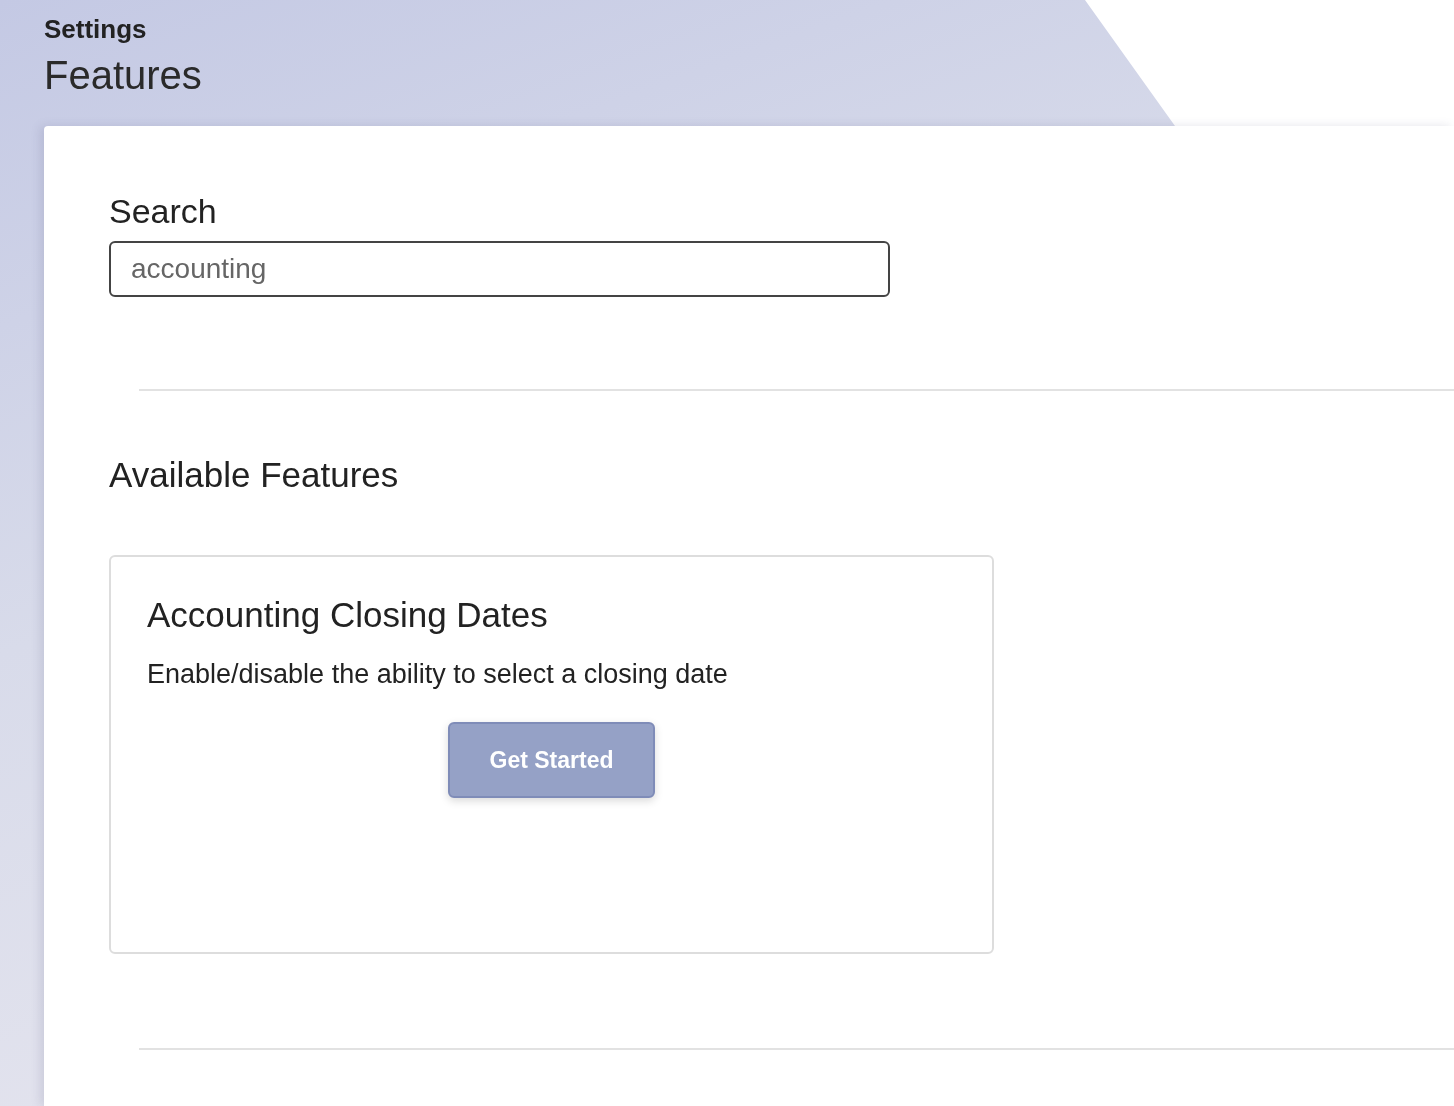  Describe the element at coordinates (123, 75) in the screenshot. I see `page-title: Features` at that location.